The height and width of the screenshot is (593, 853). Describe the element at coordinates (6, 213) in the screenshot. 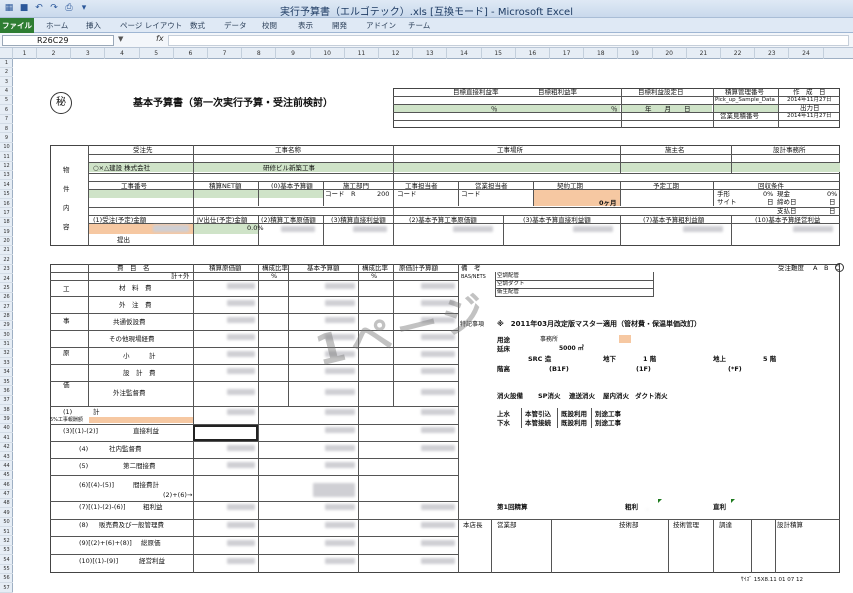

I see `row-header-cell: 17` at that location.